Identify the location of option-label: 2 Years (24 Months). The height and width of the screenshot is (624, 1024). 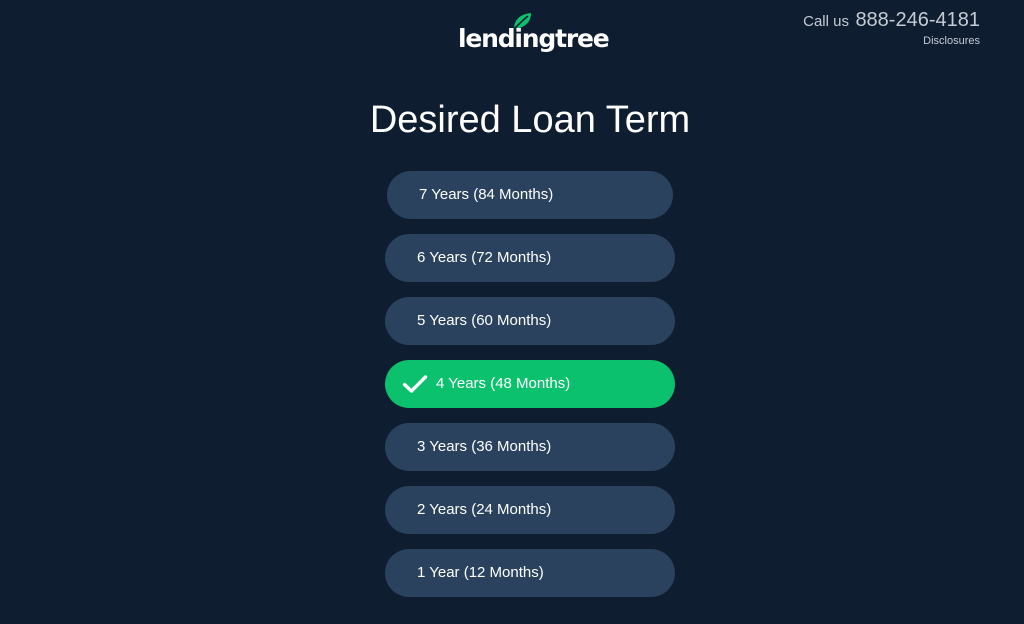
(484, 509).